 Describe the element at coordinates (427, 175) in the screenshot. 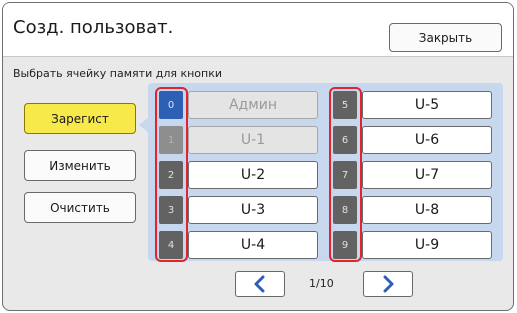

I see `slot-name: U-7` at that location.